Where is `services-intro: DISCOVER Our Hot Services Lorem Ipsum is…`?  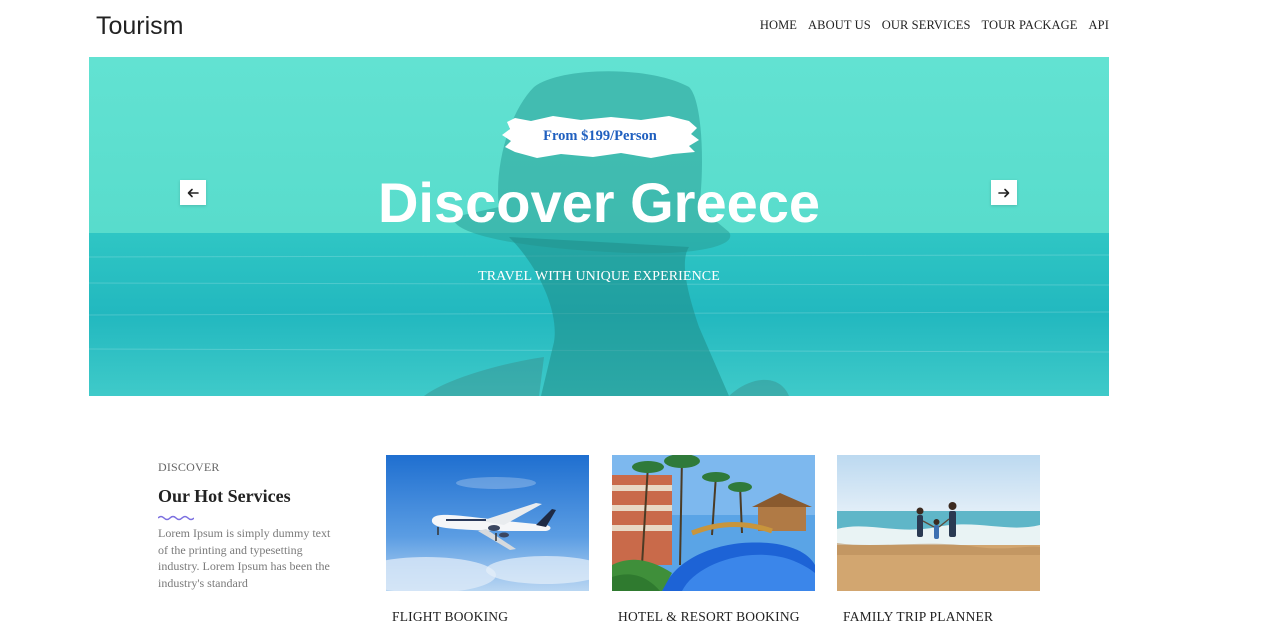 services-intro: DISCOVER Our Hot Services Lorem Ipsum is… is located at coordinates (253, 525).